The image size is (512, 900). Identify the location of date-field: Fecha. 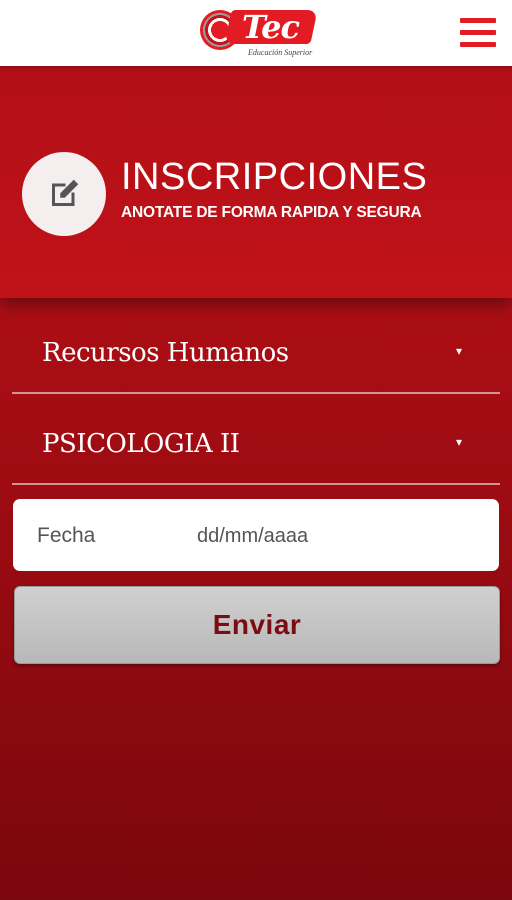
(256, 535).